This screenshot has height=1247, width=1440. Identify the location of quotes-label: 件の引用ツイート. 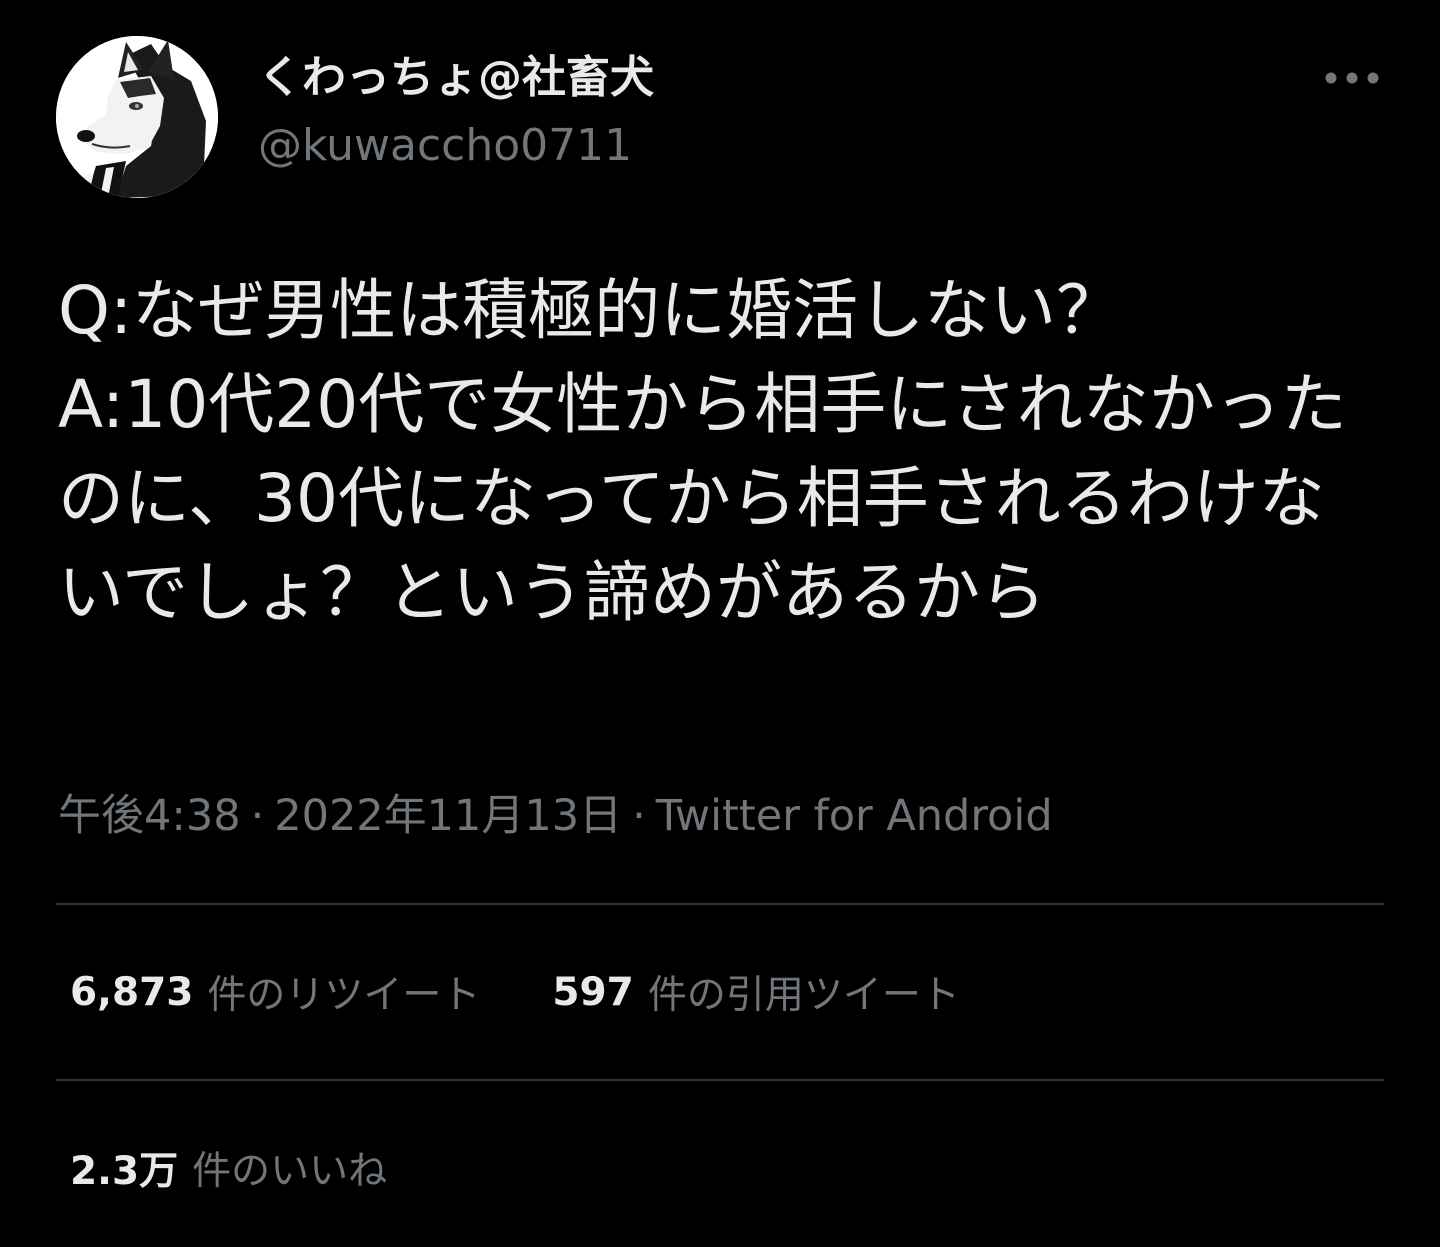
(803, 995).